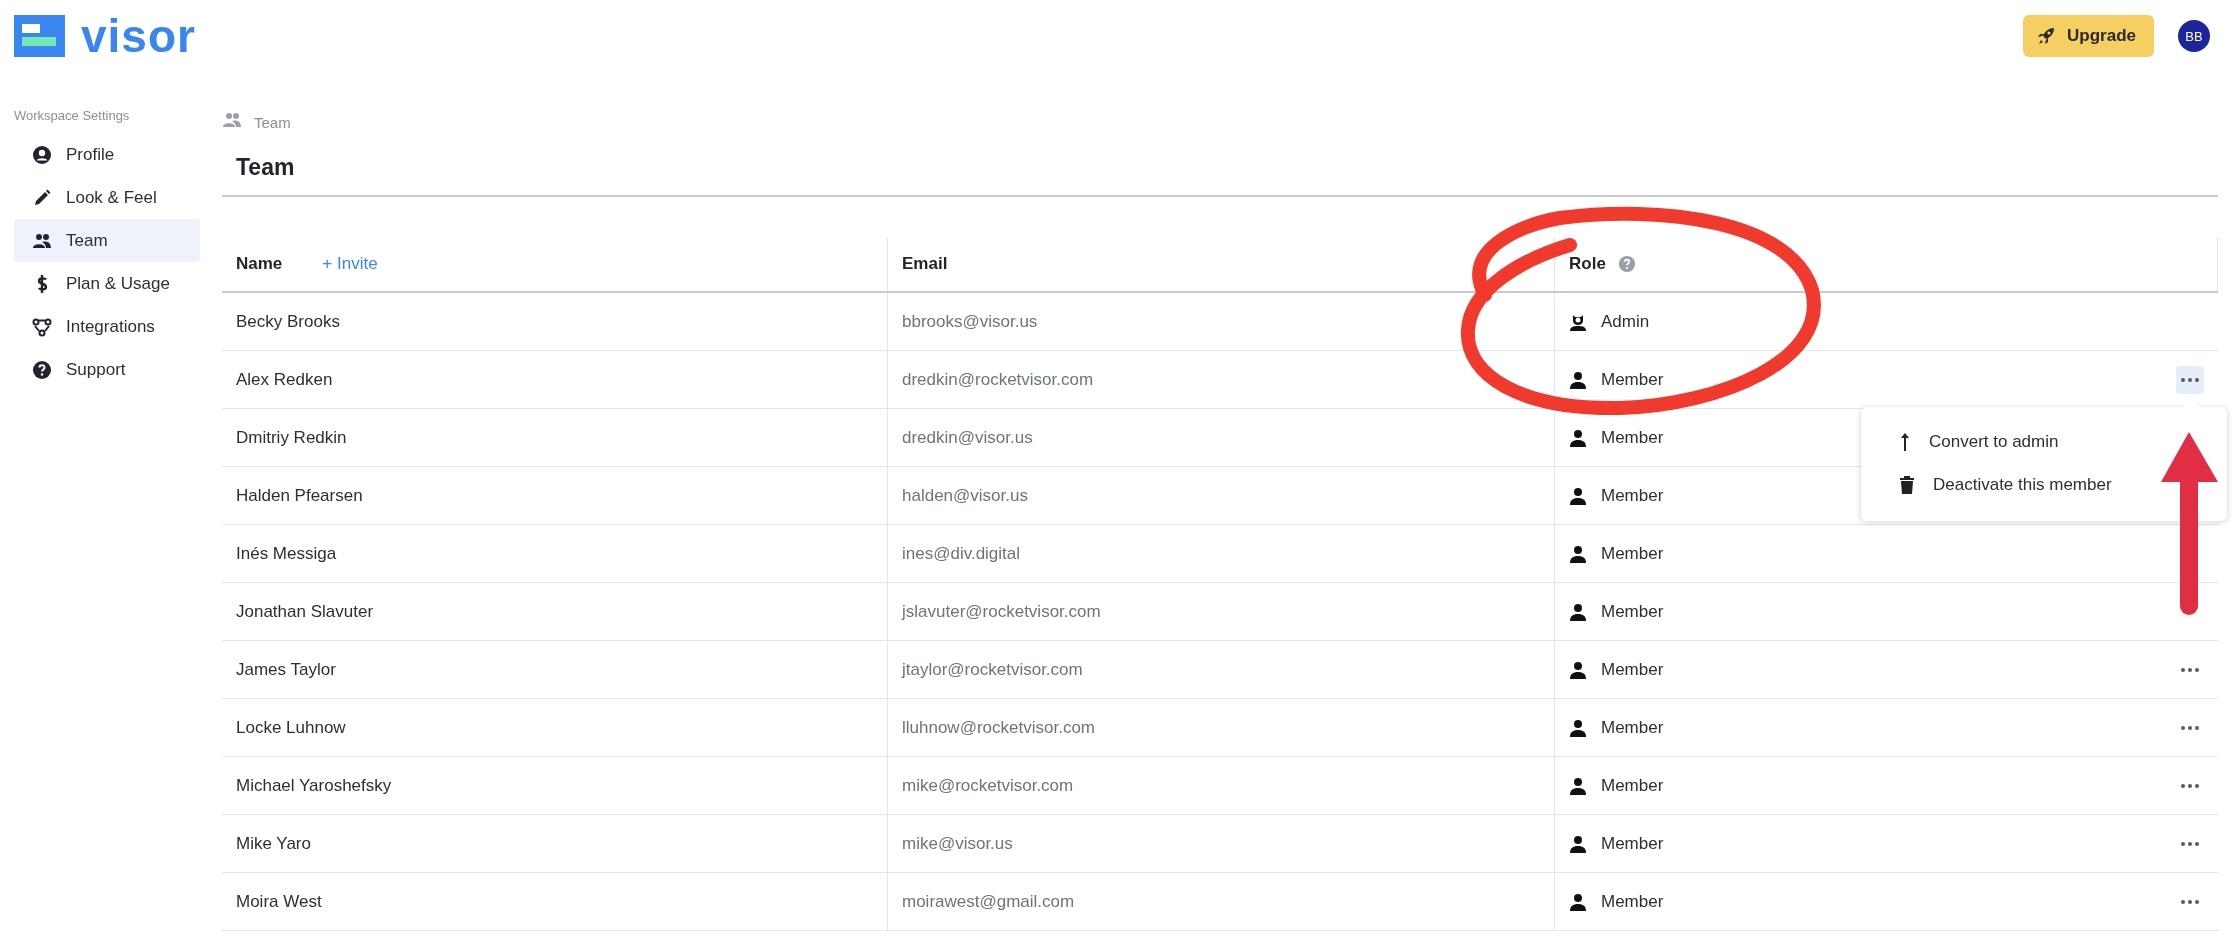 The height and width of the screenshot is (931, 2232). Describe the element at coordinates (107, 326) in the screenshot. I see `sidebar-item: Integrations` at that location.